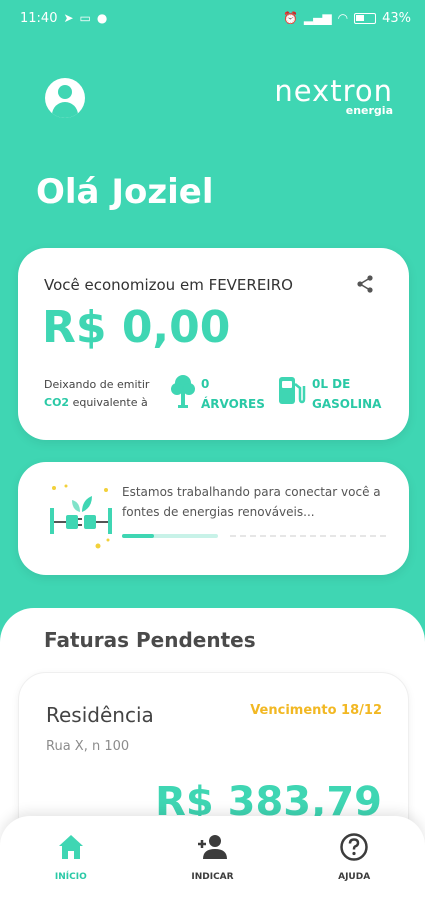  Describe the element at coordinates (168, 285) in the screenshot. I see `savings-title: Você economizou em FEVEREIRO` at that location.